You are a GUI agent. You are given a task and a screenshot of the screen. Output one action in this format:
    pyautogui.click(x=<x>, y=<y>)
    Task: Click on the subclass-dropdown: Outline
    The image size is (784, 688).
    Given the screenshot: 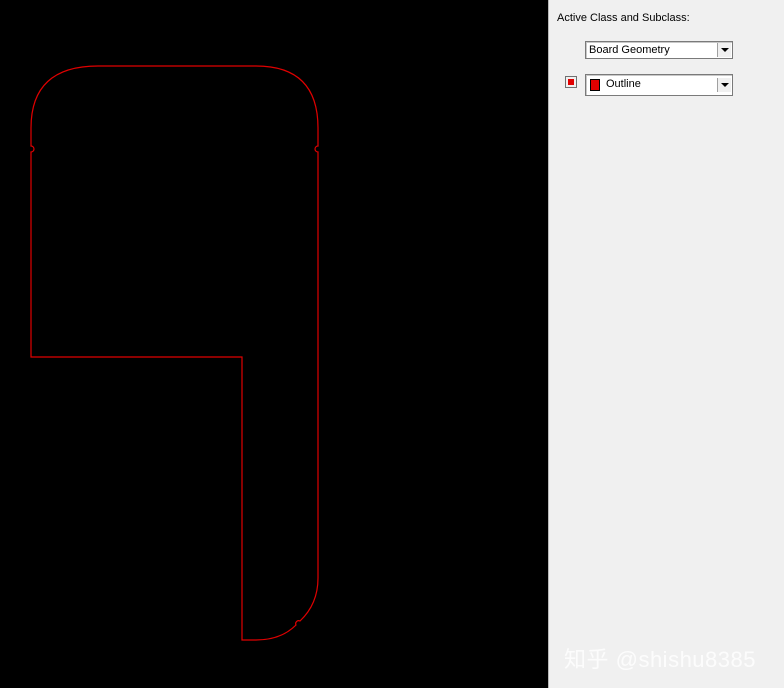 What is the action you would take?
    pyautogui.click(x=659, y=85)
    